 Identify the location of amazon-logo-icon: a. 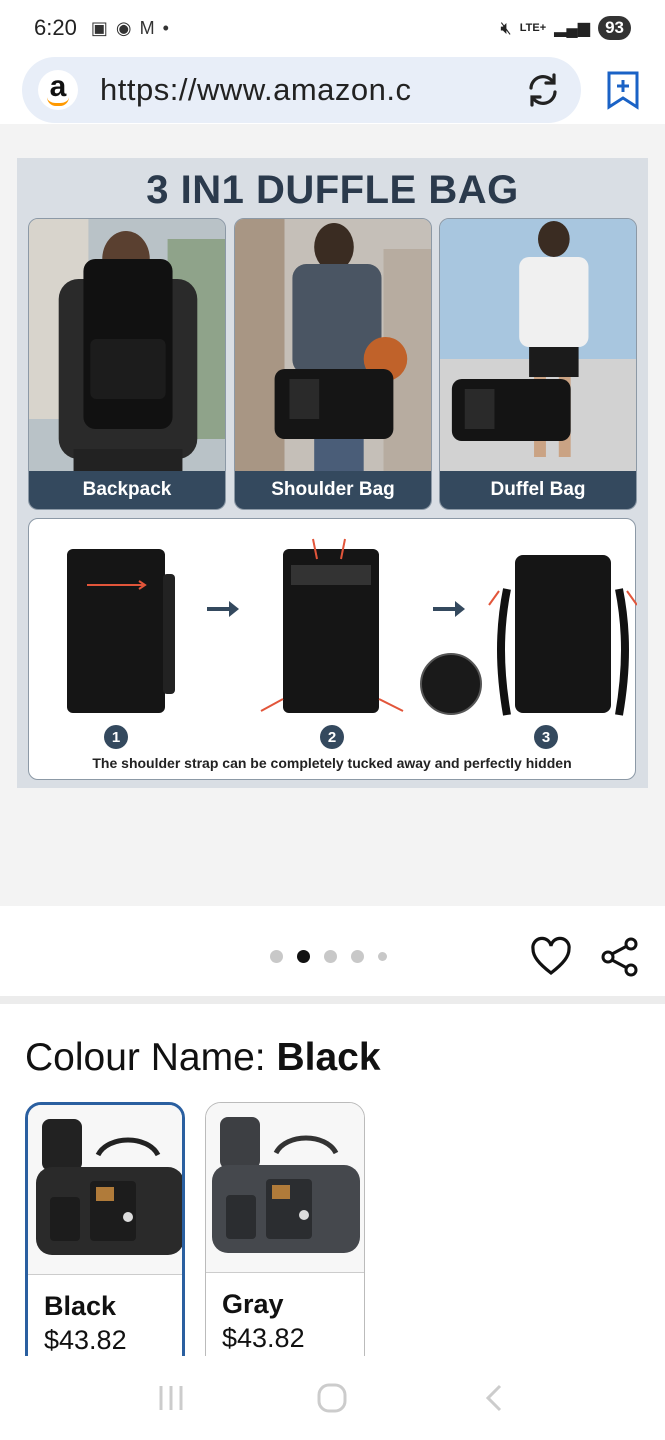
(58, 90).